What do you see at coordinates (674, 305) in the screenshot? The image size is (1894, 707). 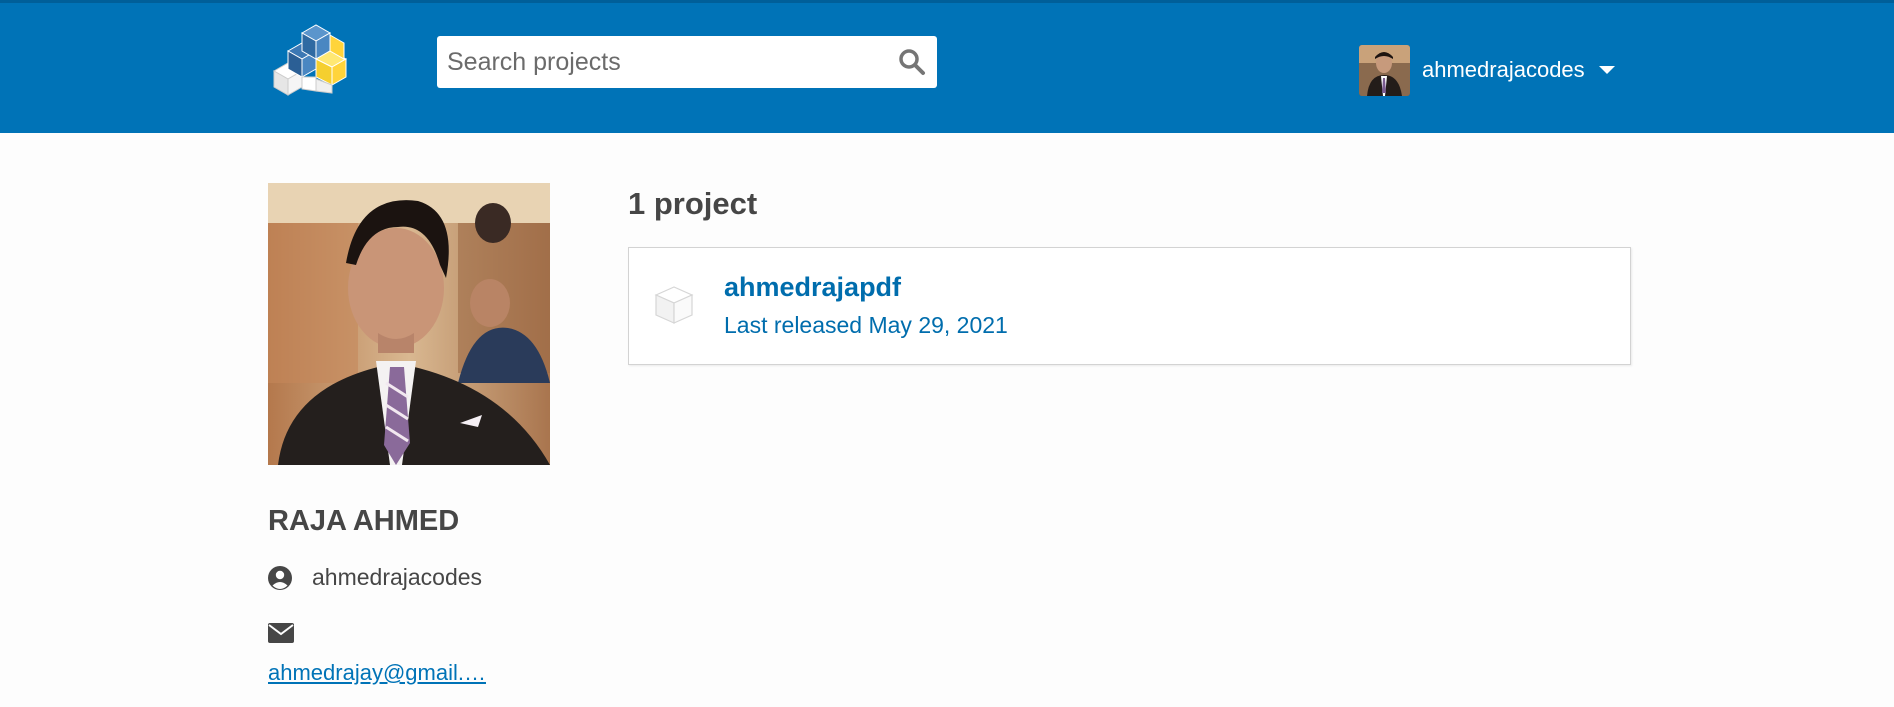 I see `package-box-icon` at bounding box center [674, 305].